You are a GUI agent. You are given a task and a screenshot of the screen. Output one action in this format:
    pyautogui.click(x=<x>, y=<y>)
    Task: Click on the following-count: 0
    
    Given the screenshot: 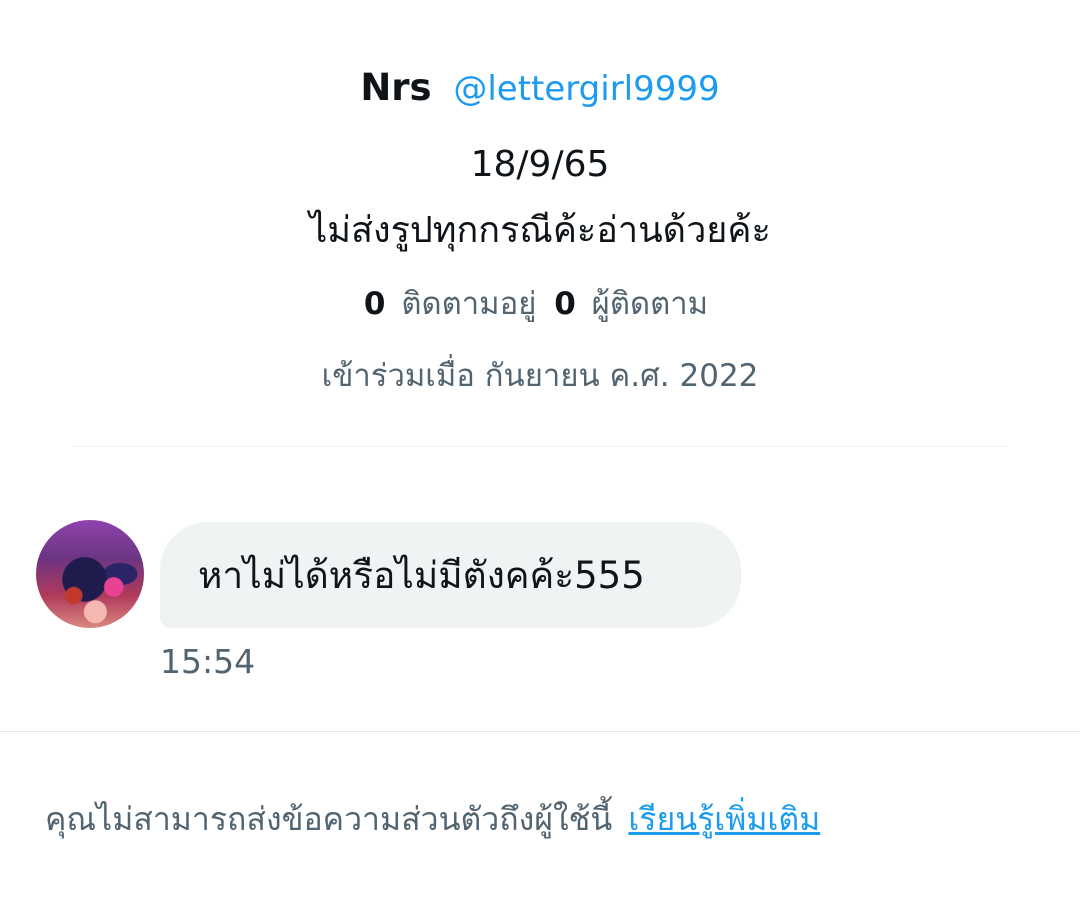 What is the action you would take?
    pyautogui.click(x=374, y=304)
    